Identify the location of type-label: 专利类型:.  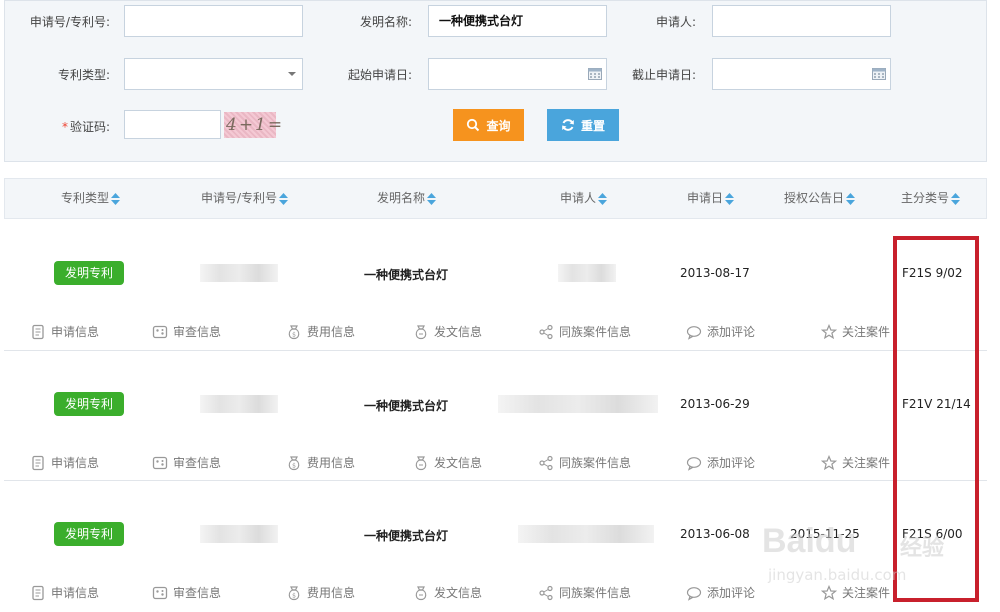
(83, 75).